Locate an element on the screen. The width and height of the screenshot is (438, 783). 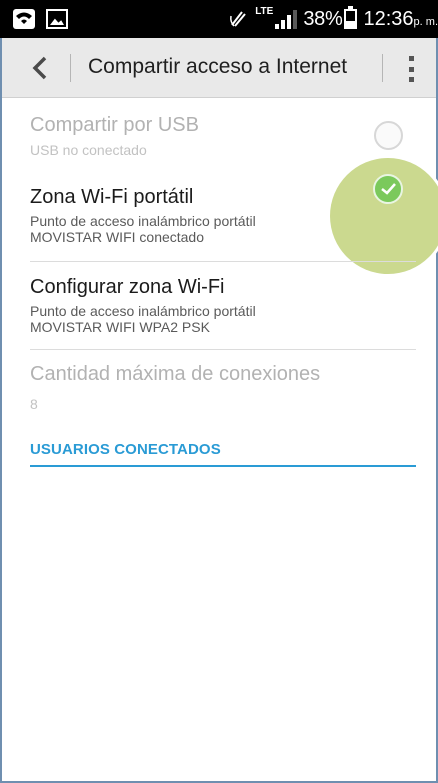
pref-usb-tethering: Compartir por USB USB no conectado is located at coordinates (223, 136).